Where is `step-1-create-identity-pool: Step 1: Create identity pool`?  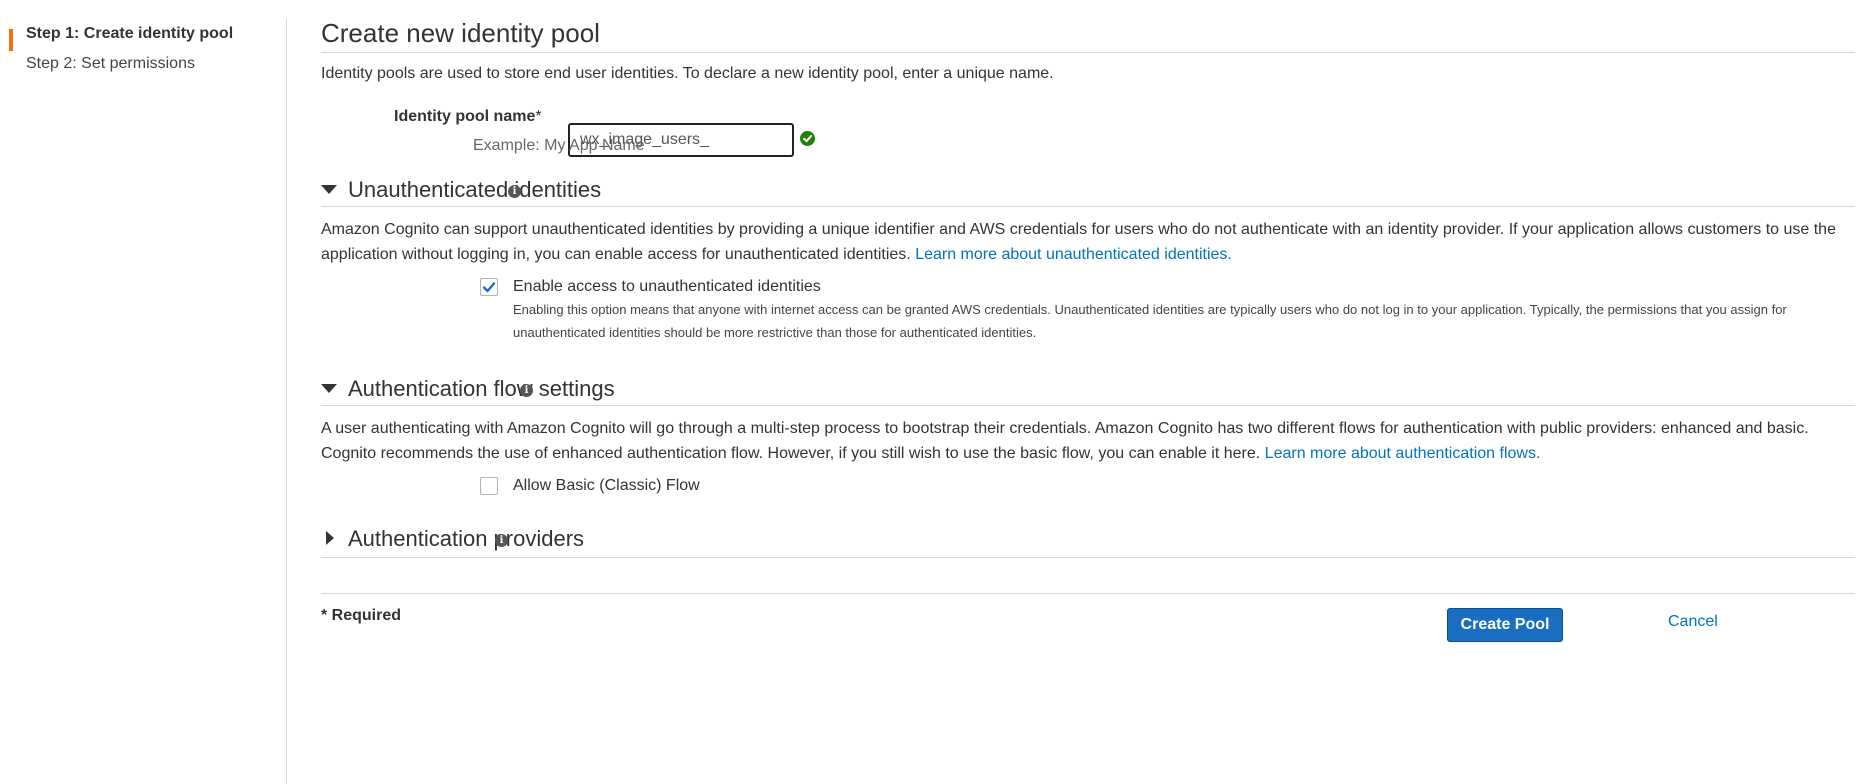 step-1-create-identity-pool: Step 1: Create identity pool is located at coordinates (129, 34).